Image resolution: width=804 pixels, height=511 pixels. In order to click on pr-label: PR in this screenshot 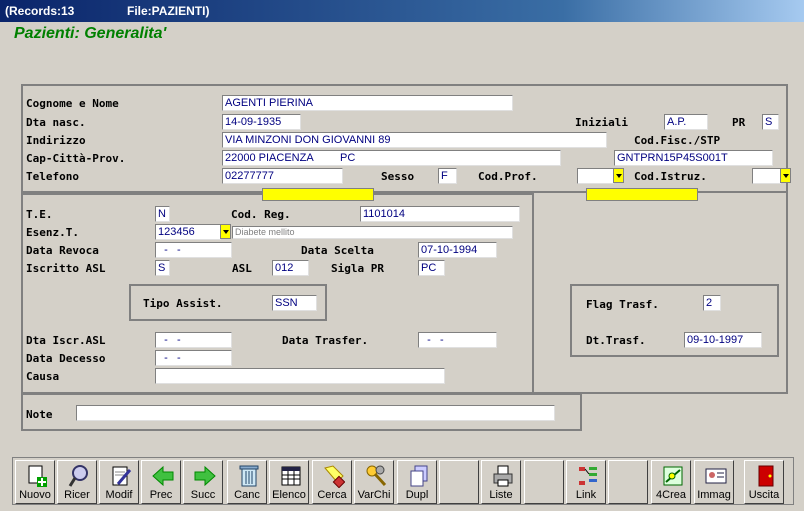, I will do `click(739, 122)`.